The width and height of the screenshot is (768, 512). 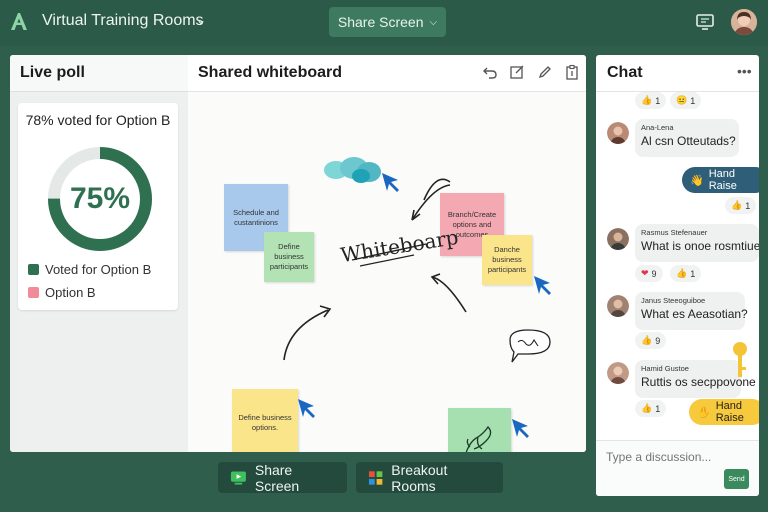 I want to click on chat-composer: Send, so click(x=677, y=468).